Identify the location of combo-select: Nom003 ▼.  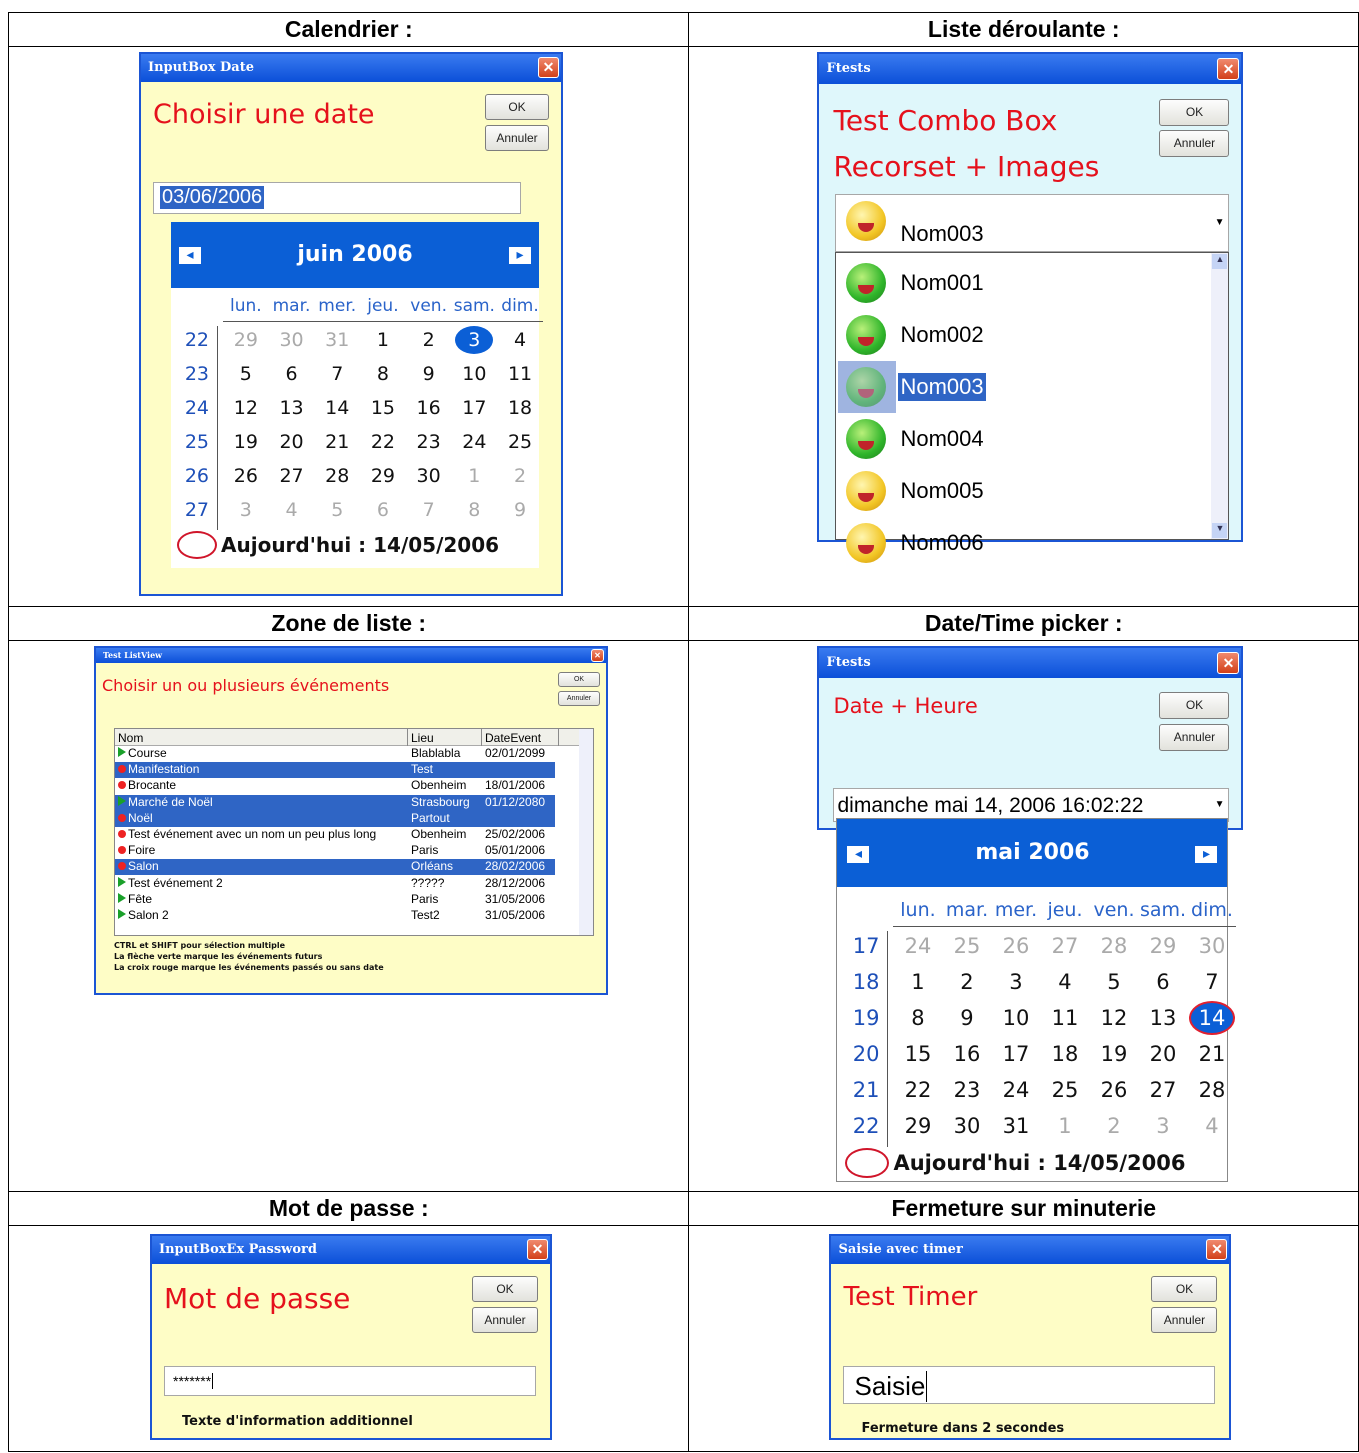
(1032, 223).